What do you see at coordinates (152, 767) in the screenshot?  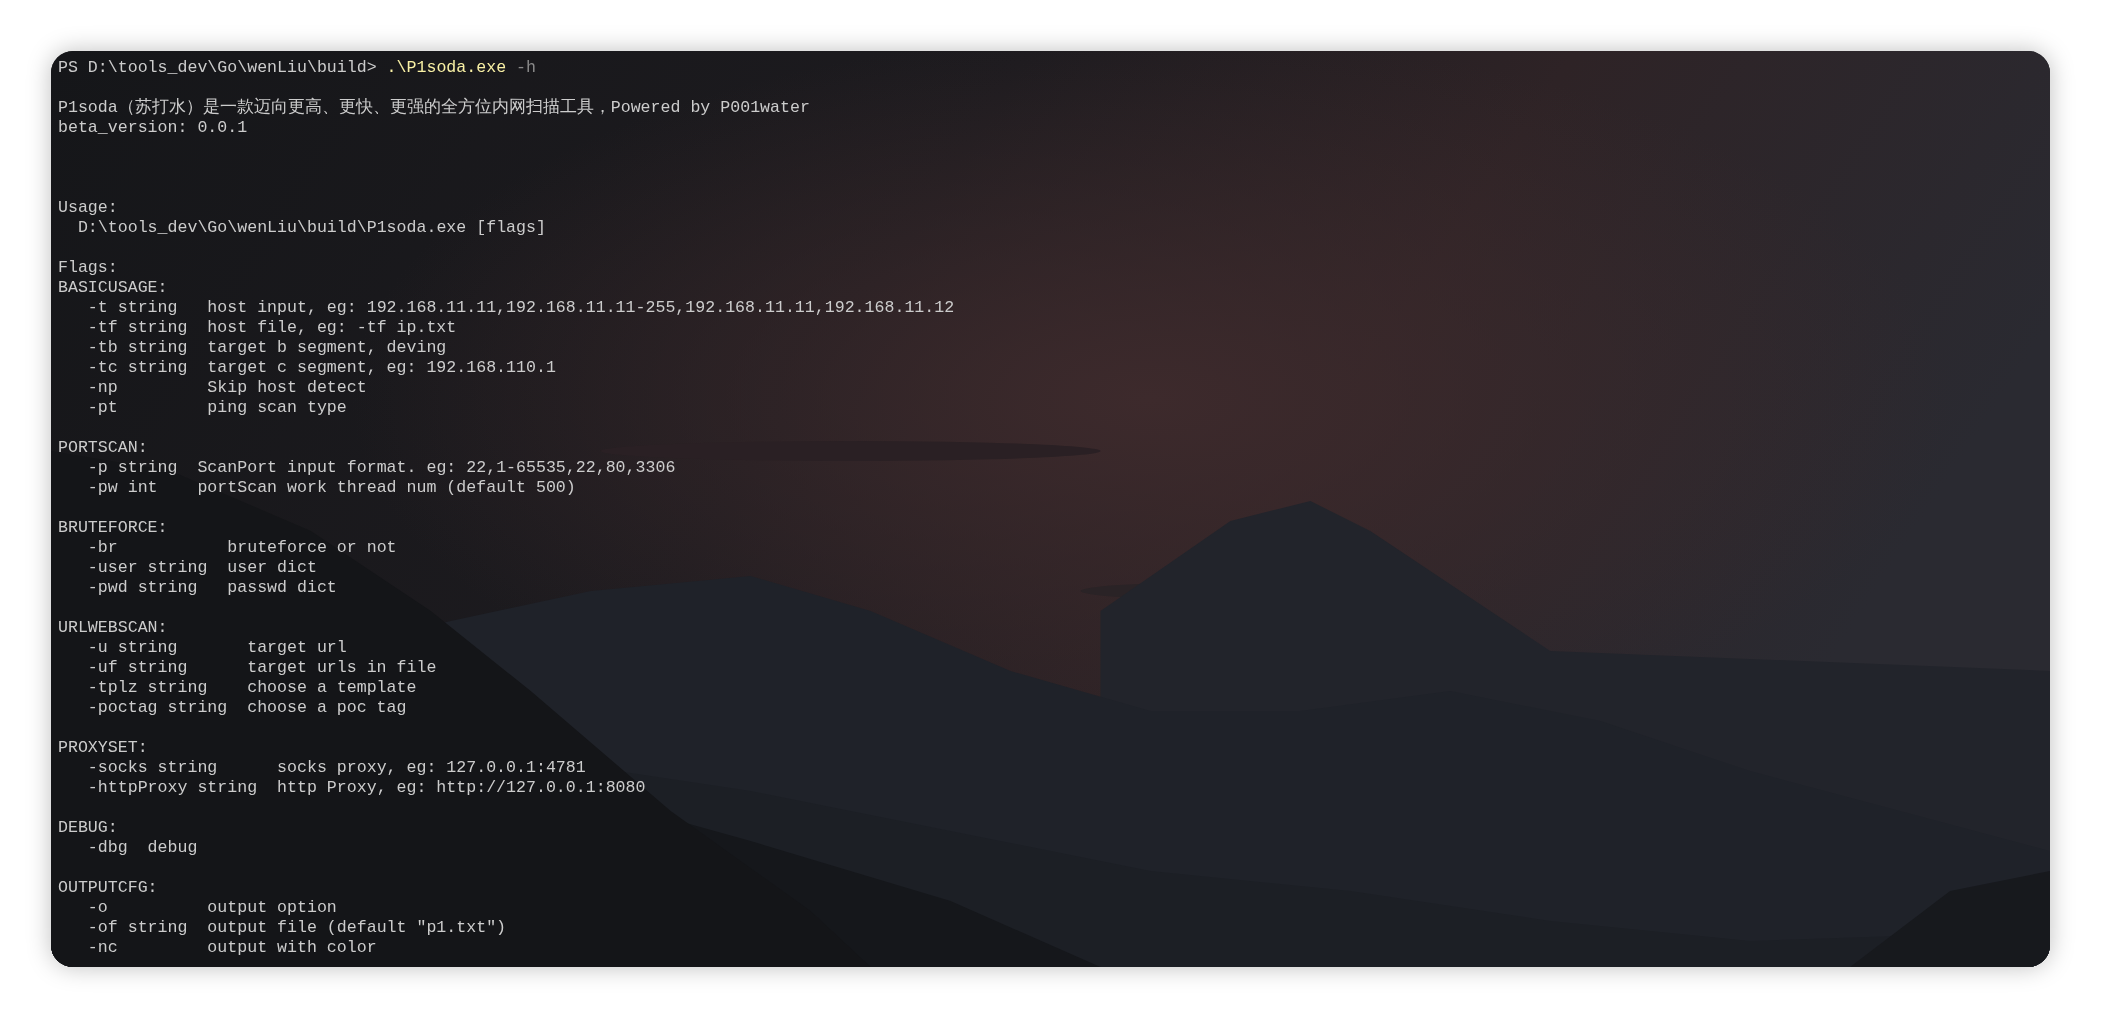 I see `flag-name: -socks string` at bounding box center [152, 767].